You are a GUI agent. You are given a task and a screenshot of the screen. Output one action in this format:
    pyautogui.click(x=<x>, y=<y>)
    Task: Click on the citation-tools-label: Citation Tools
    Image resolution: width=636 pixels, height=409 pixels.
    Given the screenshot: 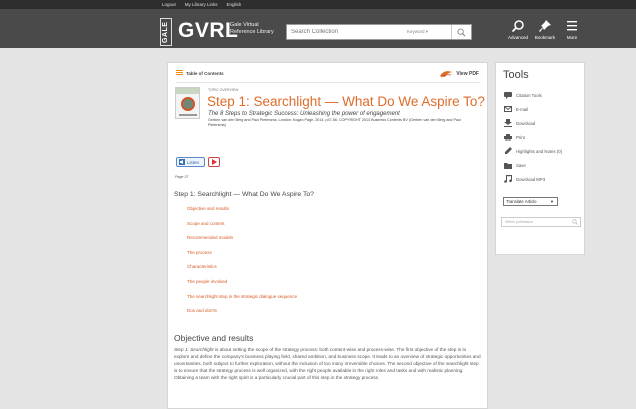 What is the action you would take?
    pyautogui.click(x=529, y=95)
    